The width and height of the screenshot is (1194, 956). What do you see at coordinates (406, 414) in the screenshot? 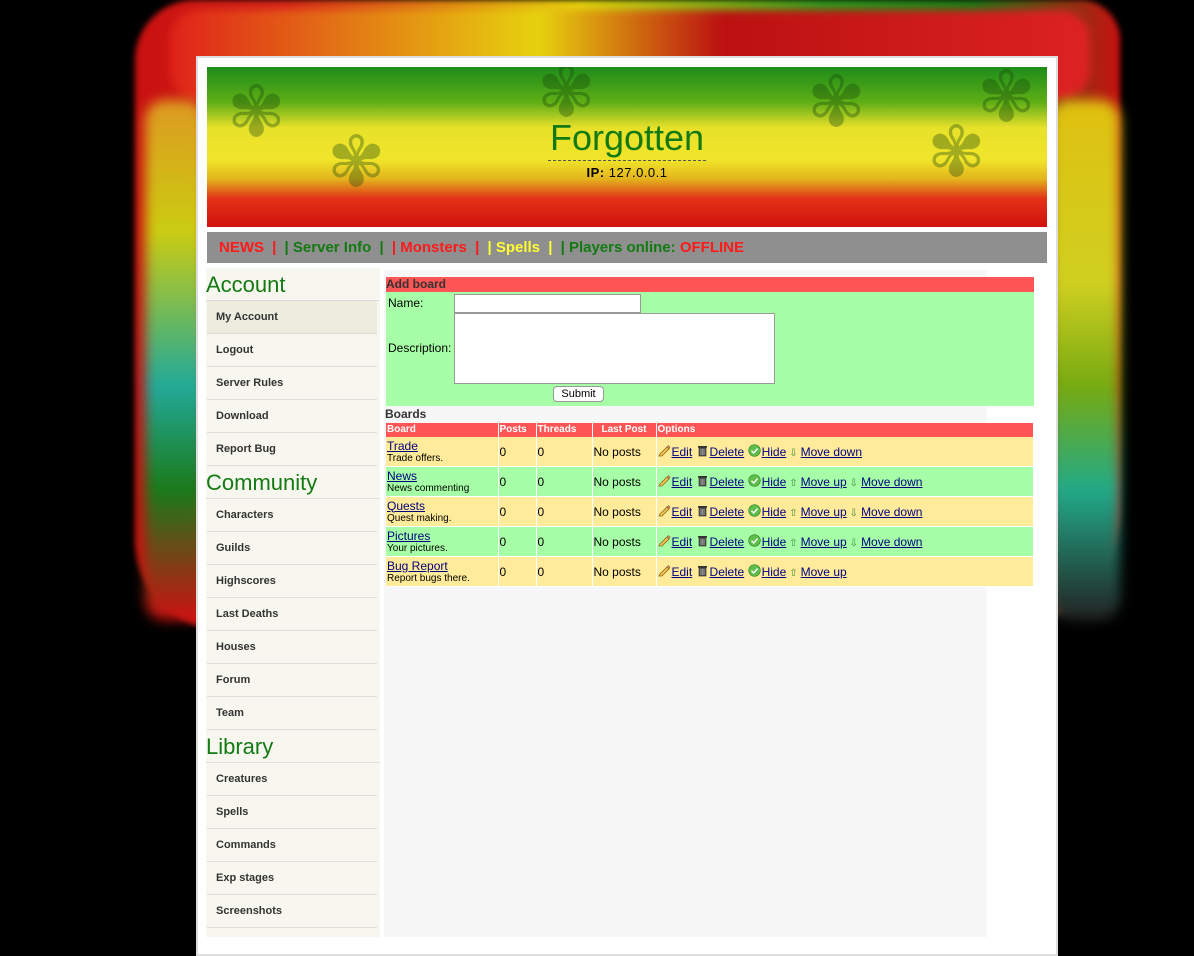
I see `boards-heading: Boards` at bounding box center [406, 414].